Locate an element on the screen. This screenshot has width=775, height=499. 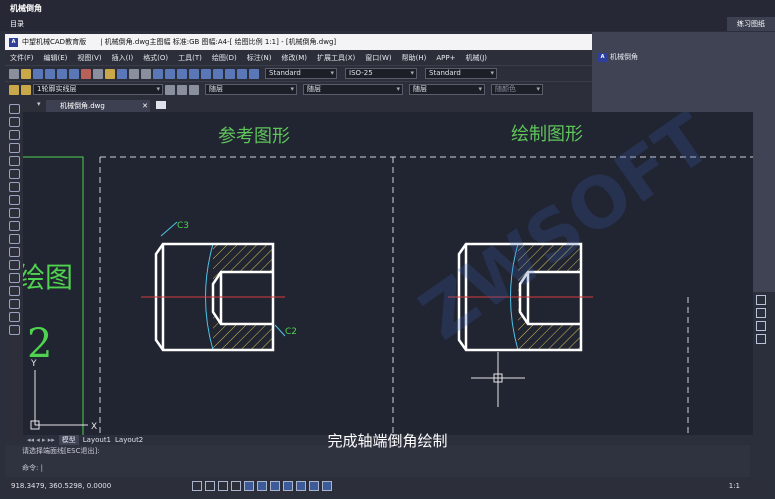
lineweight-select: 随层 is located at coordinates (447, 89).